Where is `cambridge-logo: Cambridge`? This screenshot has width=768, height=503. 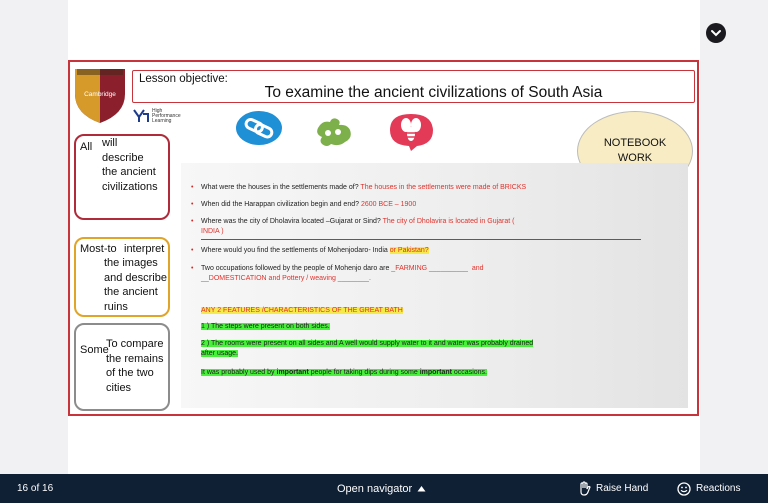 cambridge-logo: Cambridge is located at coordinates (100, 97).